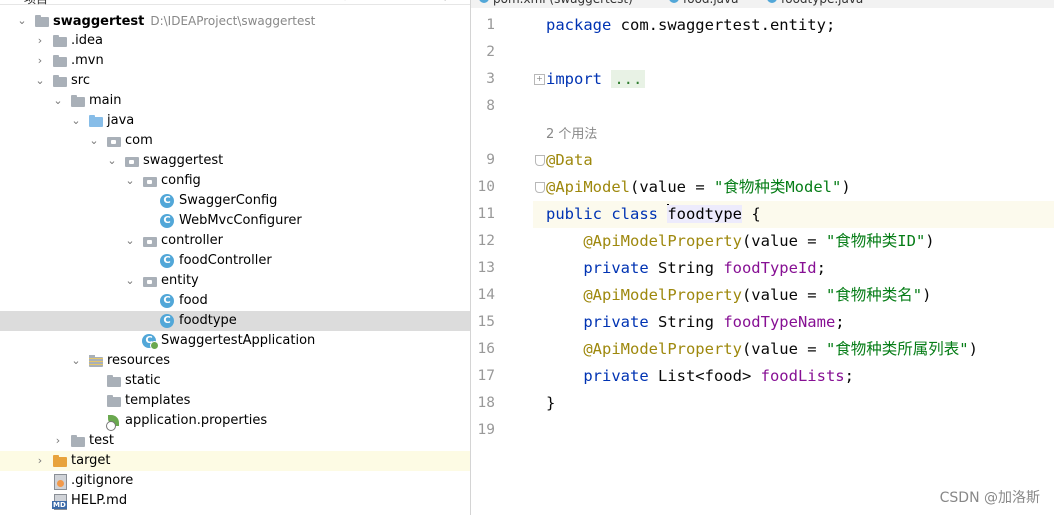 Image resolution: width=1054 pixels, height=515 pixels. Describe the element at coordinates (550, 403) in the screenshot. I see `code-text: }` at that location.